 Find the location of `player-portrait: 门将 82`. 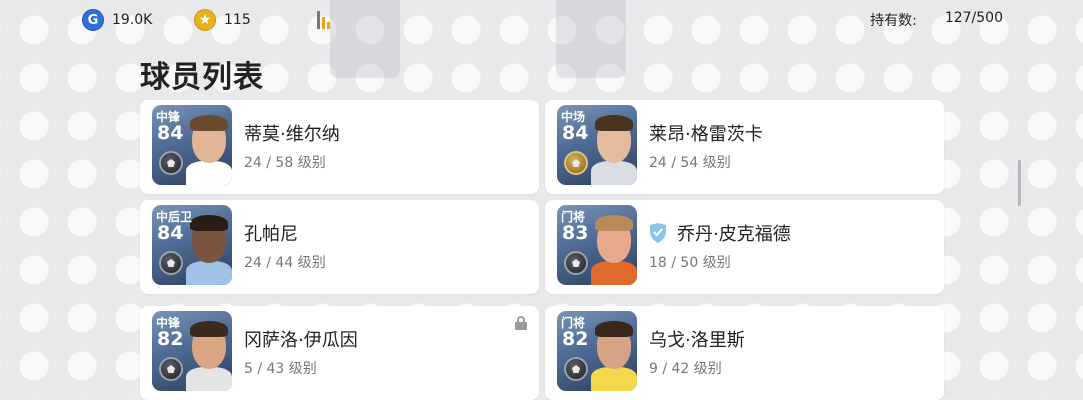

player-portrait: 门将 82 is located at coordinates (597, 351).